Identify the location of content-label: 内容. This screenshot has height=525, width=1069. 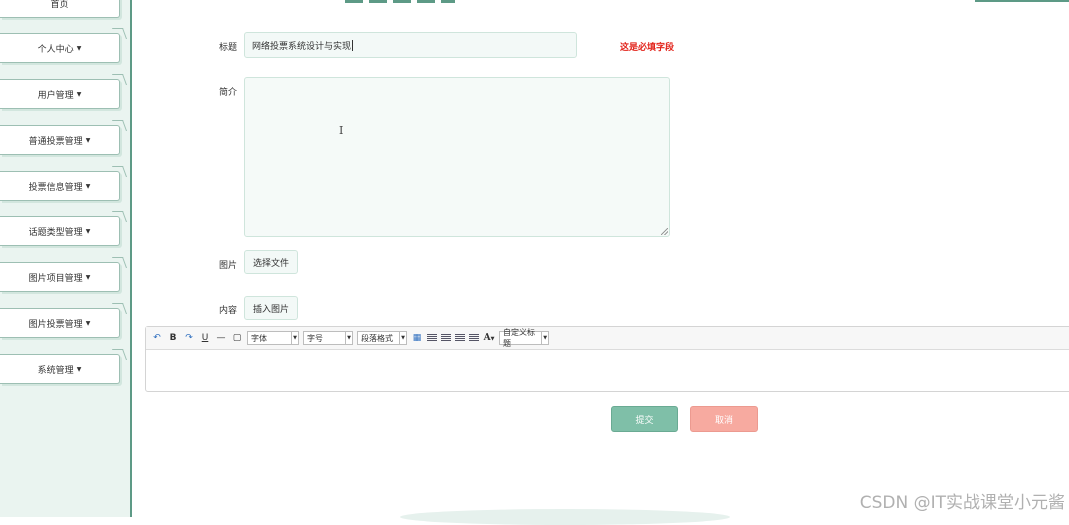
(228, 311).